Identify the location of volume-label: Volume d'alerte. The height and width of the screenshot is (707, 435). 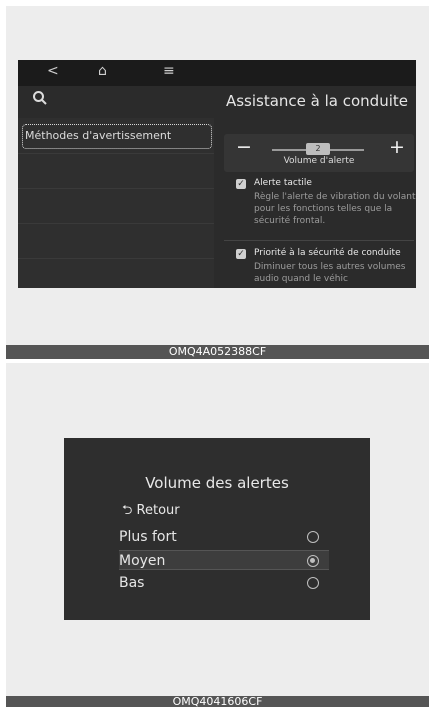
(319, 161).